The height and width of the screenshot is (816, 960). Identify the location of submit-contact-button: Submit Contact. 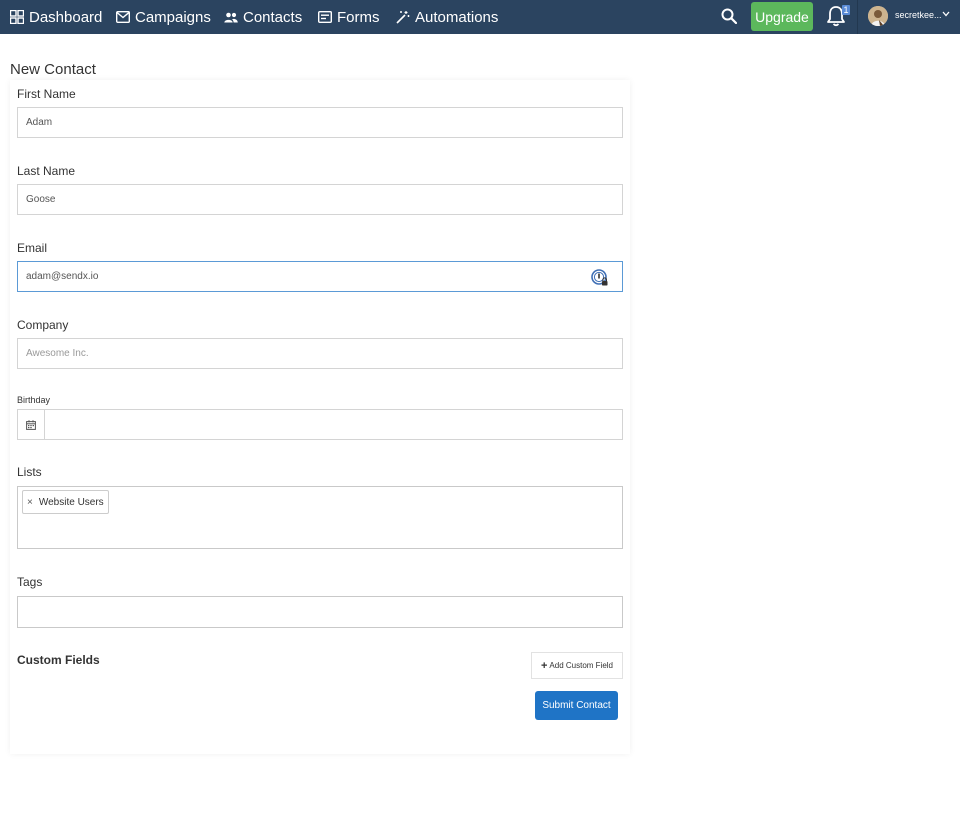
(576, 705).